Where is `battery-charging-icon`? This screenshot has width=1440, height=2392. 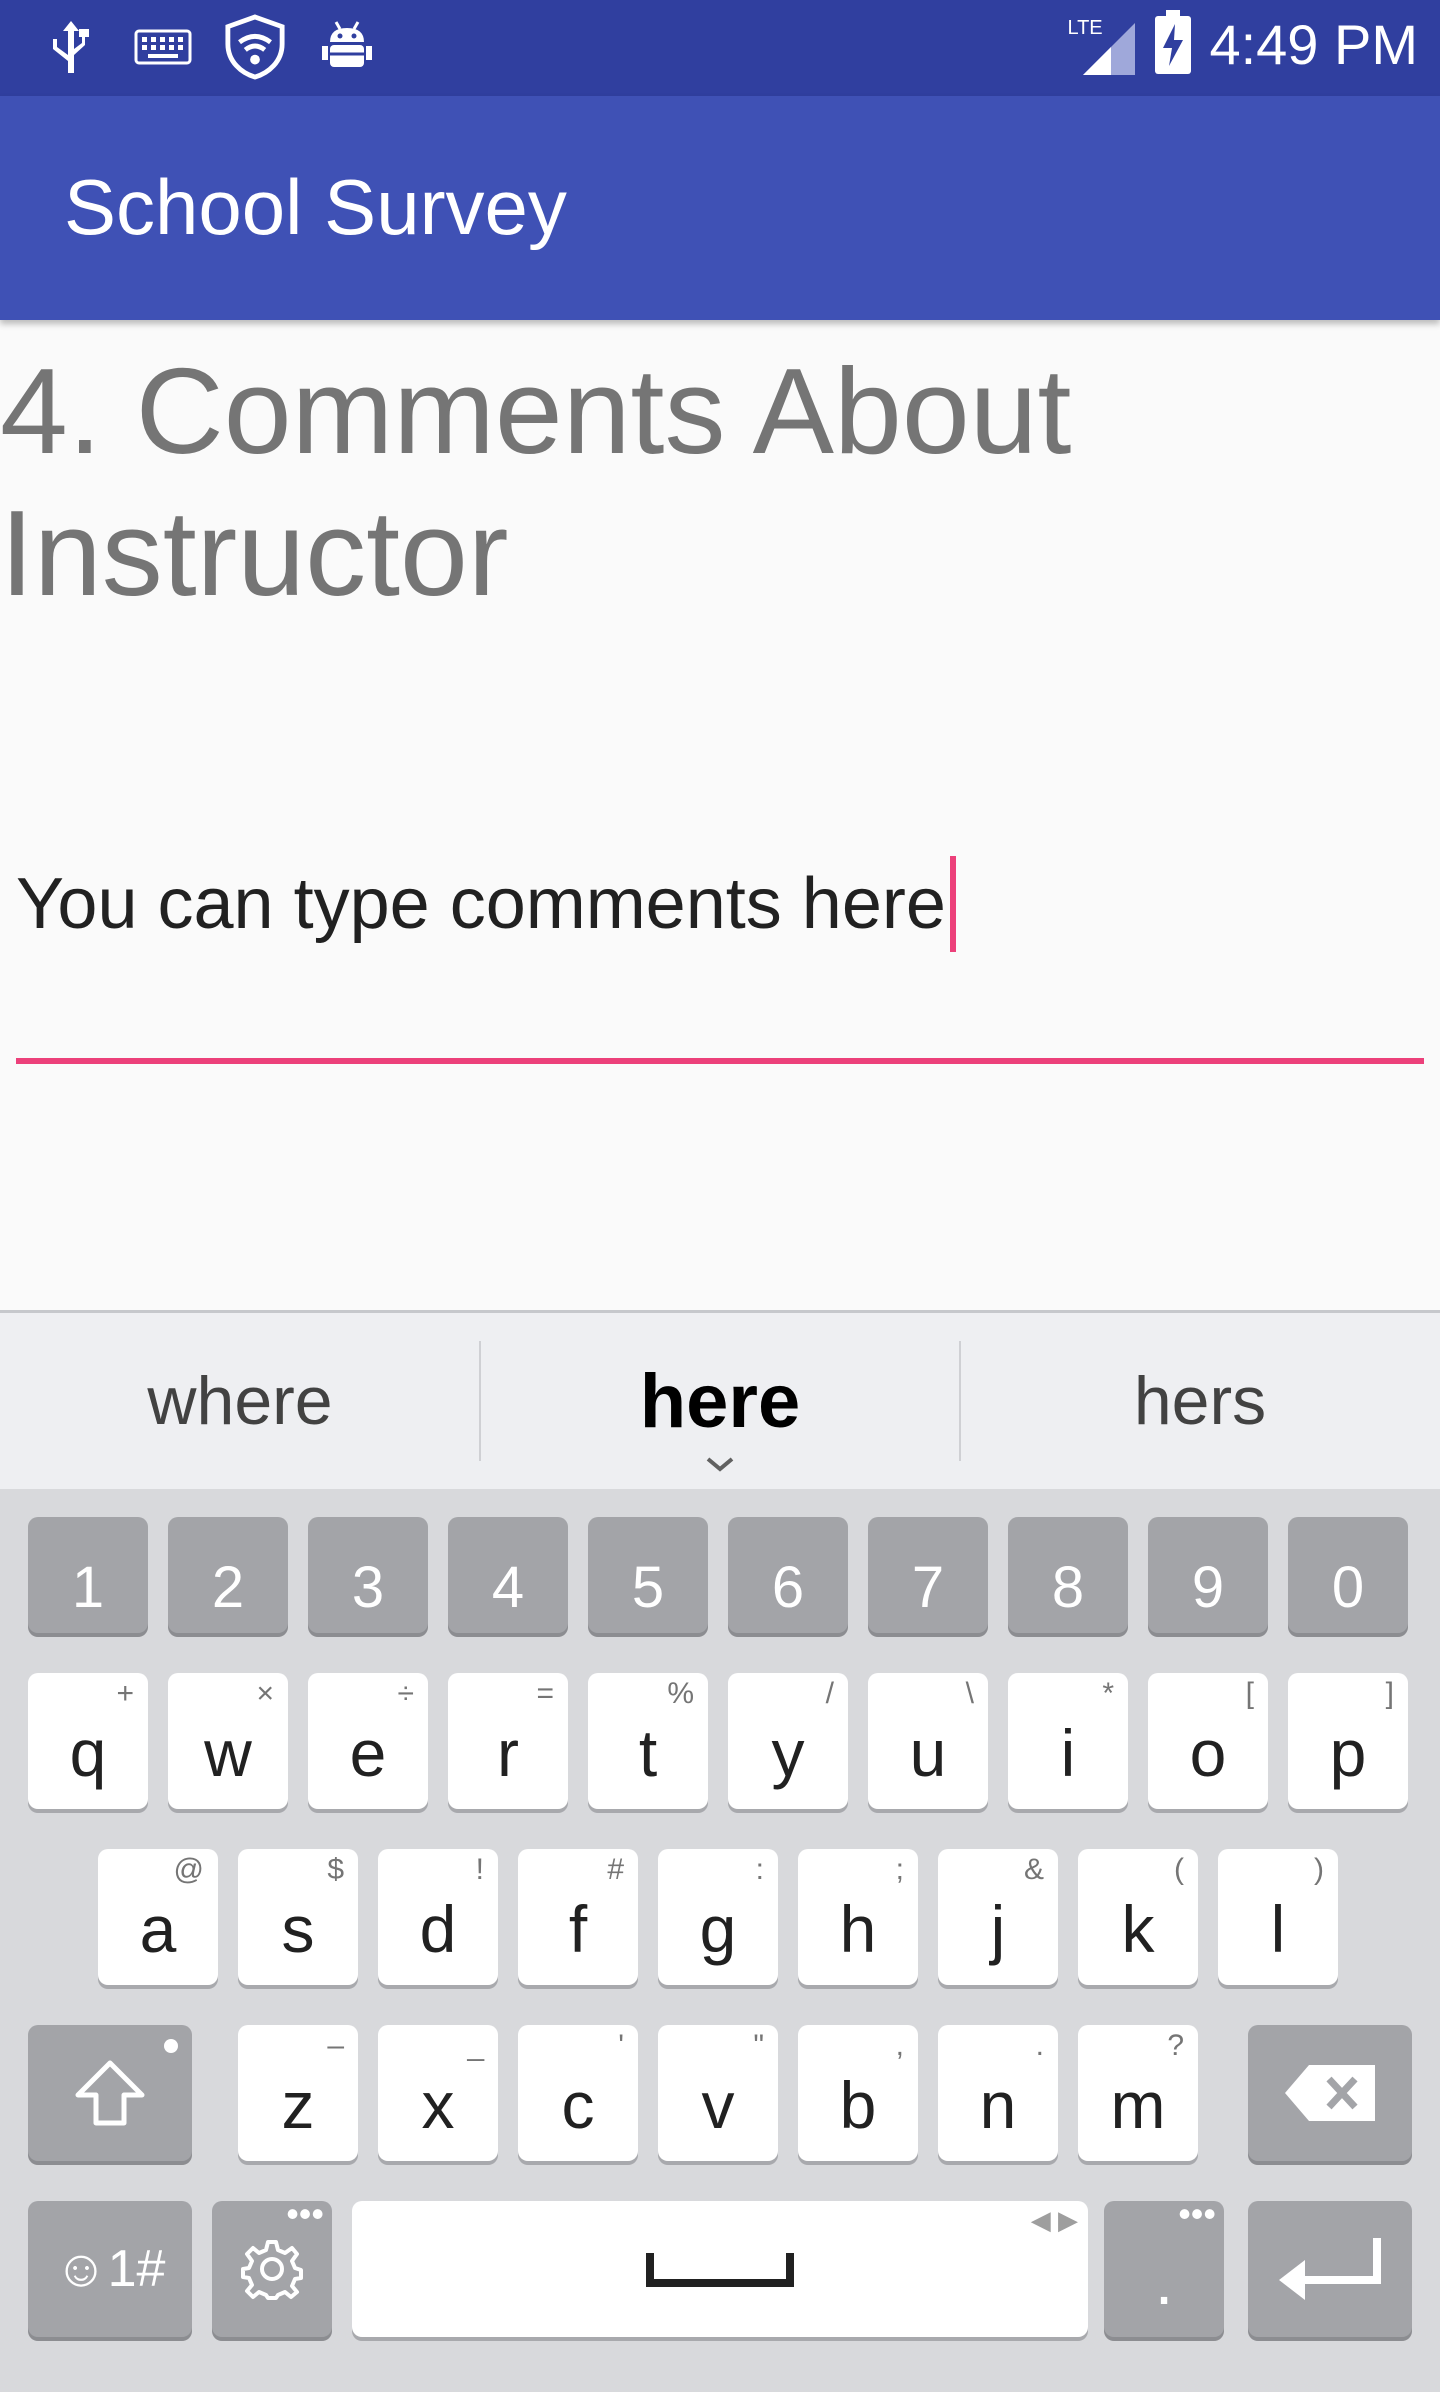 battery-charging-icon is located at coordinates (1173, 44).